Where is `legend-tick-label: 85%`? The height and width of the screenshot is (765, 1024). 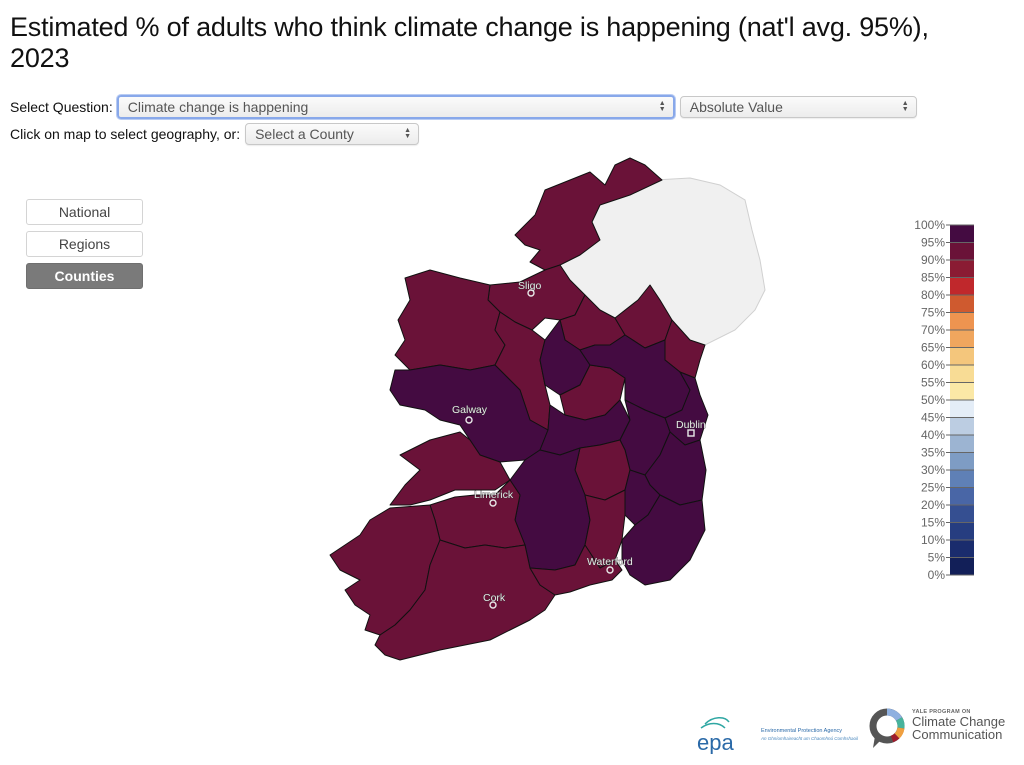
legend-tick-label: 85% is located at coordinates (933, 278).